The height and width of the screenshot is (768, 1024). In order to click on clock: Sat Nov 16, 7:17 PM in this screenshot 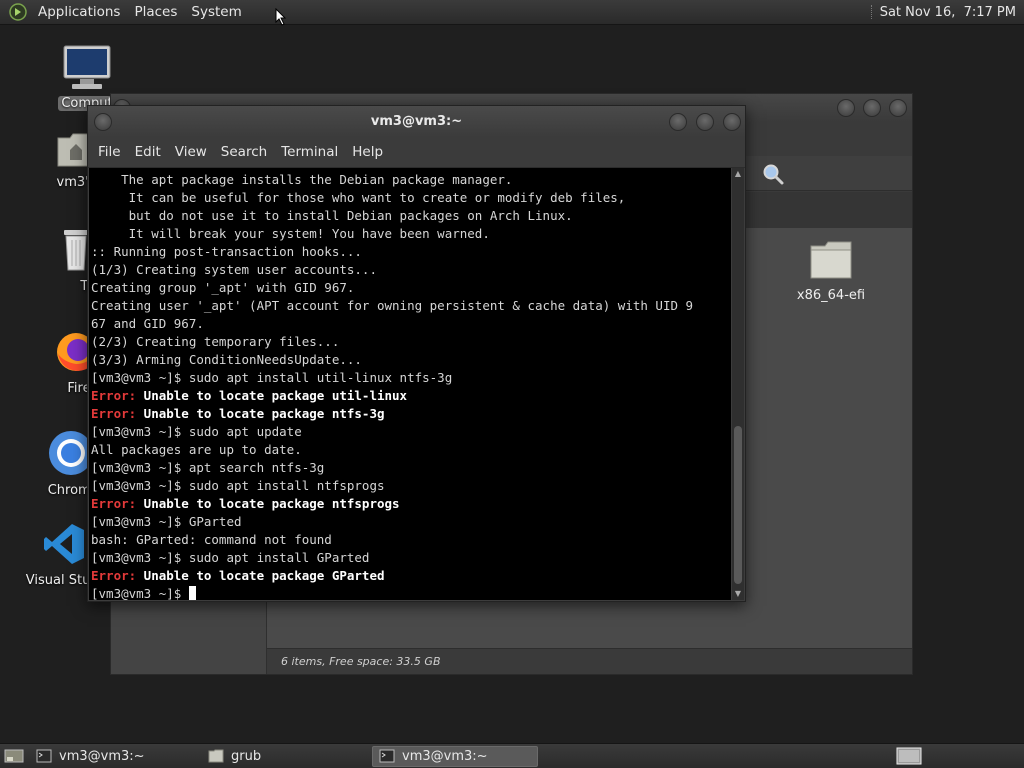, I will do `click(948, 12)`.